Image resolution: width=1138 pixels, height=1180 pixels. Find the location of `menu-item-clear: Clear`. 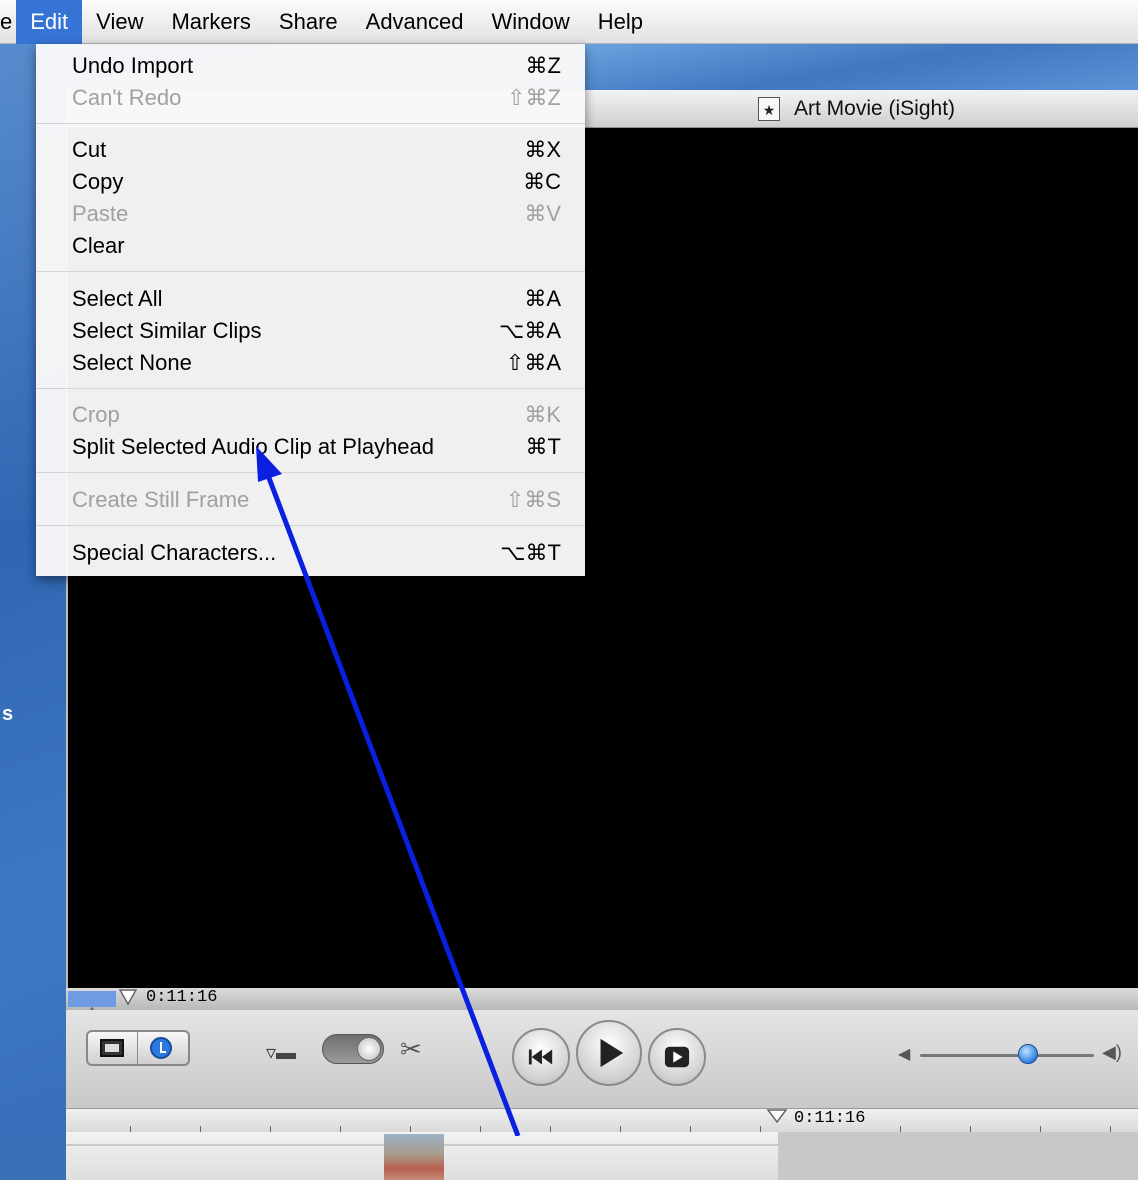

menu-item-clear: Clear is located at coordinates (310, 246).